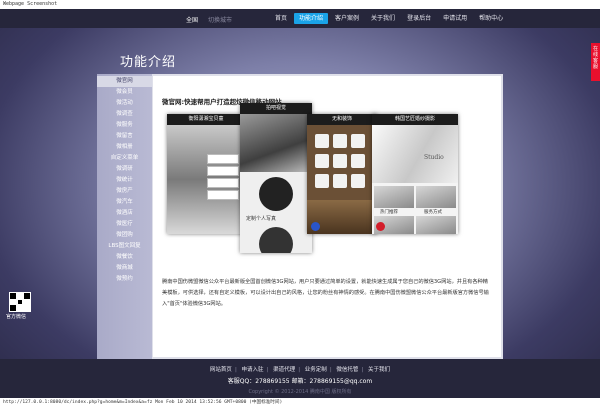 The image size is (600, 408). What do you see at coordinates (415, 154) in the screenshot?
I see `wedding-hero` at bounding box center [415, 154].